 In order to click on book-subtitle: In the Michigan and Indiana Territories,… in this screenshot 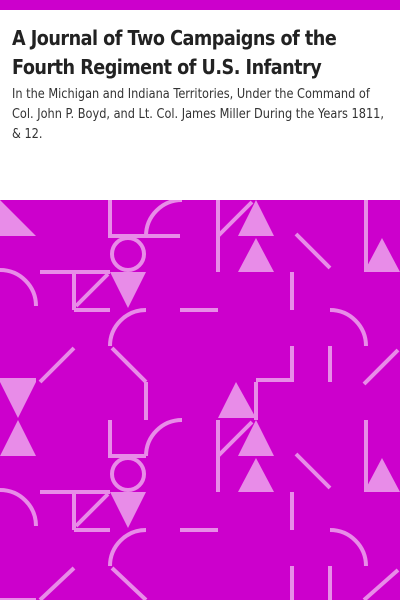, I will do `click(198, 114)`.